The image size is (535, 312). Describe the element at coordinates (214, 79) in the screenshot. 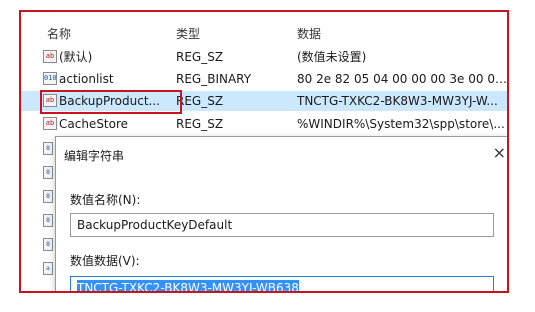

I see `value-type: REG_BINARY` at that location.